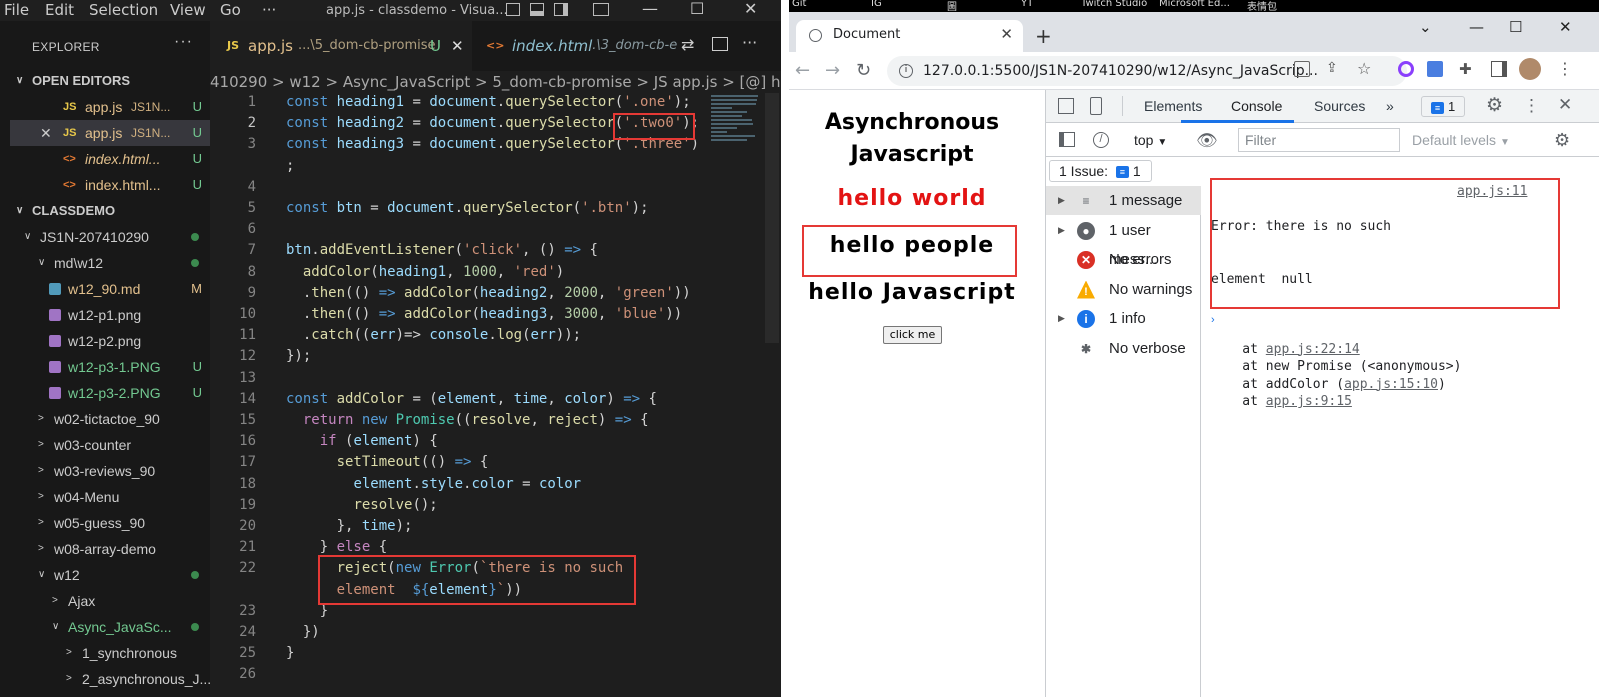 This screenshot has width=1599, height=697. Describe the element at coordinates (110, 341) in the screenshot. I see `tree-item: w12-p2.png` at that location.